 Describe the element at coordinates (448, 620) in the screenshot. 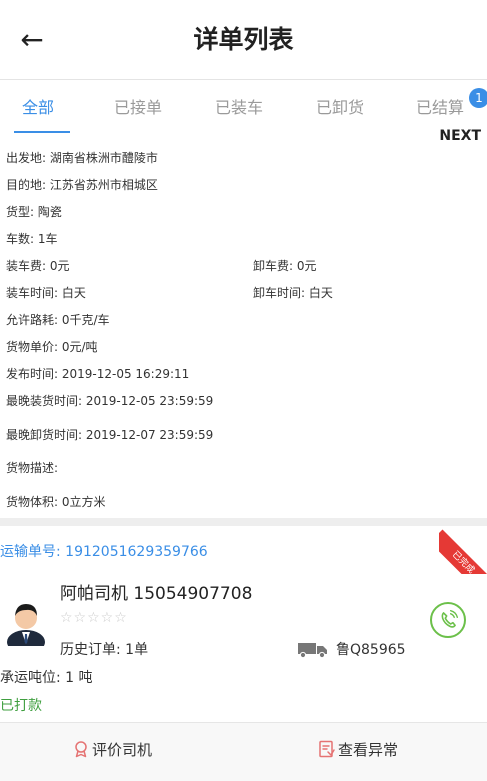

I see `call-driver-phone-icon` at that location.